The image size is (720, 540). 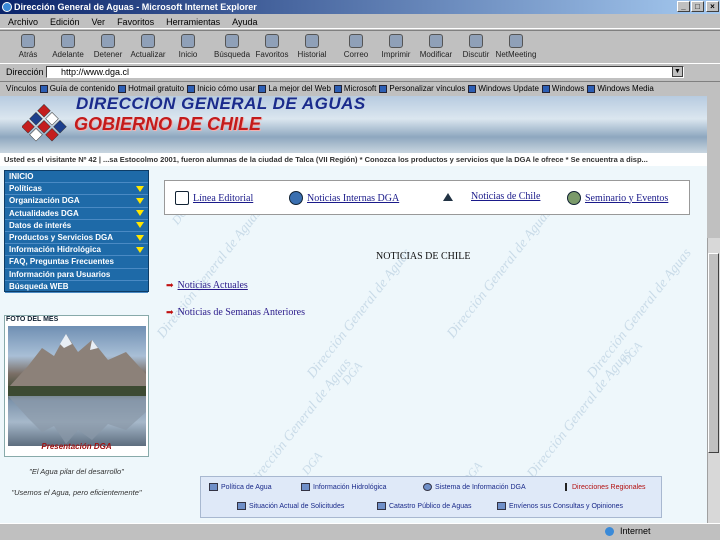 What do you see at coordinates (99, 22) in the screenshot?
I see `menu-view: Ver` at bounding box center [99, 22].